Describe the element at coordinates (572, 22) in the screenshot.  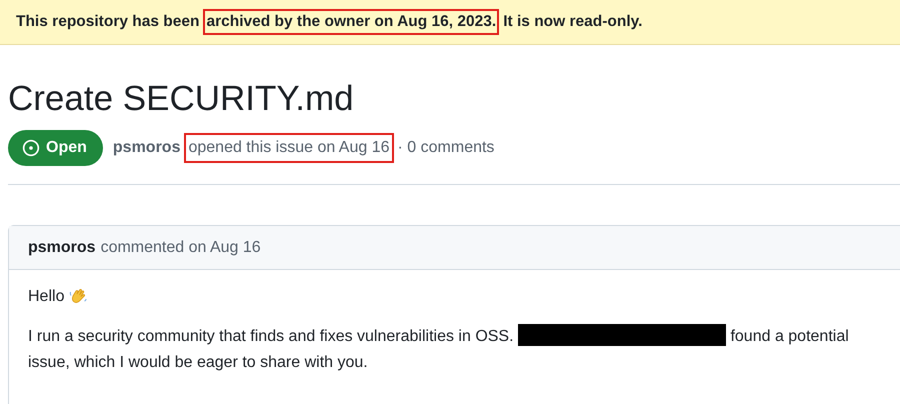
I see `banner-text: It is now read-only.` at that location.